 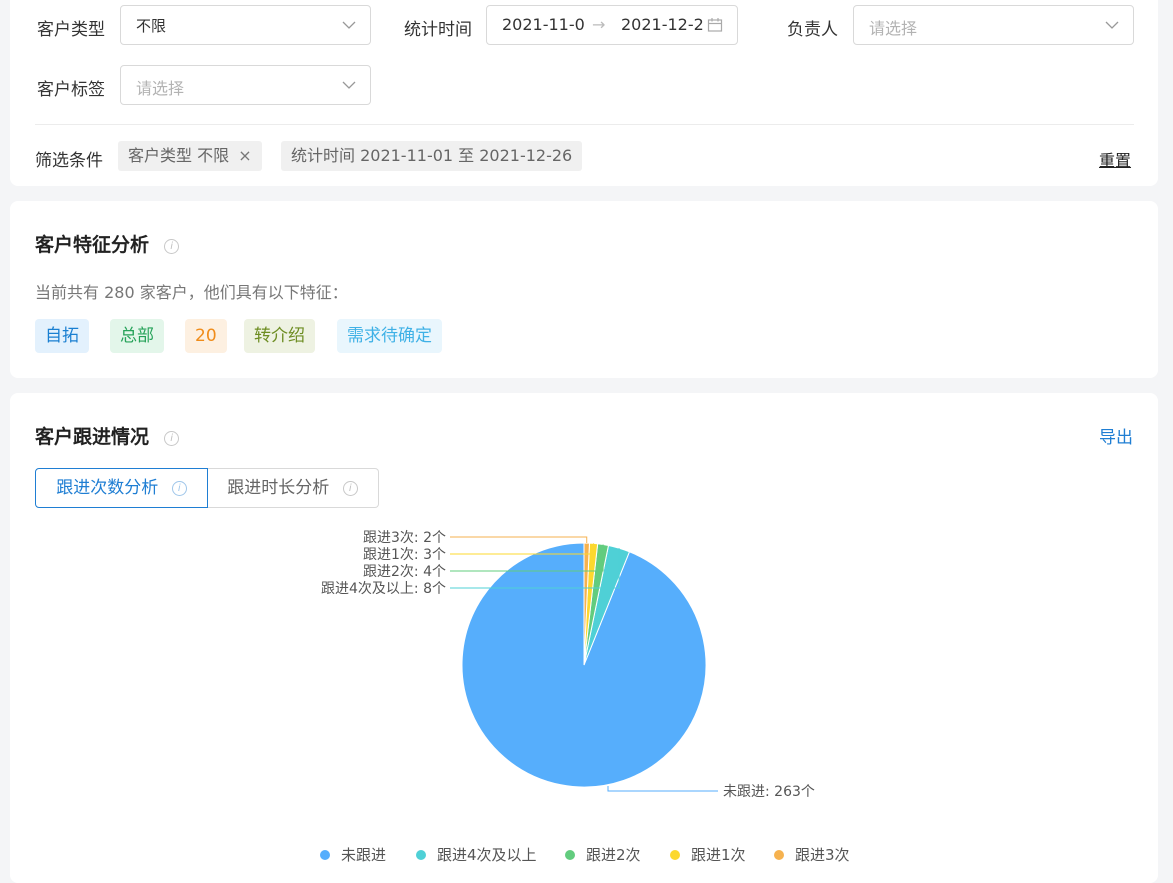 What do you see at coordinates (92, 437) in the screenshot?
I see `section-title: 客户跟进情况` at bounding box center [92, 437].